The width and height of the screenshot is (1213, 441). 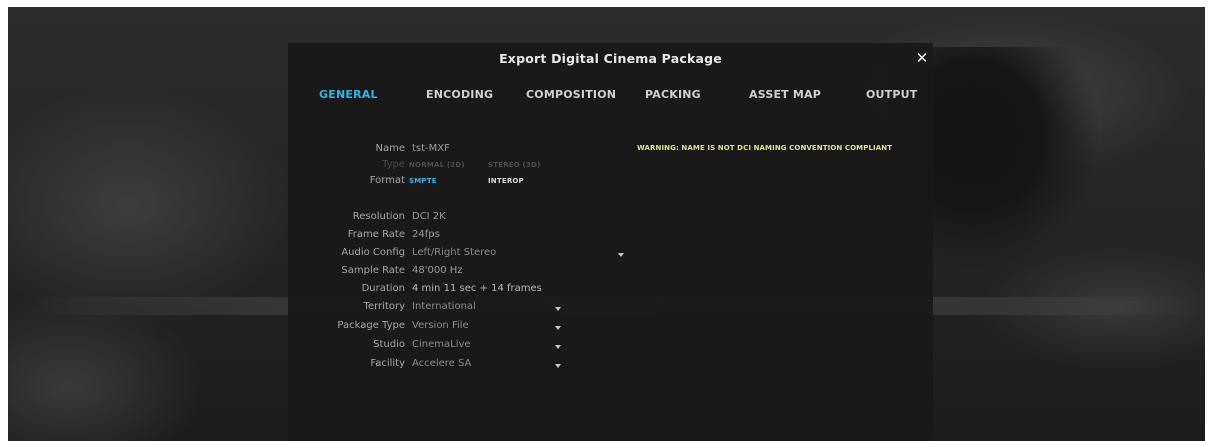 I want to click on audio-config-value: Left/Right Stereo, so click(x=454, y=252).